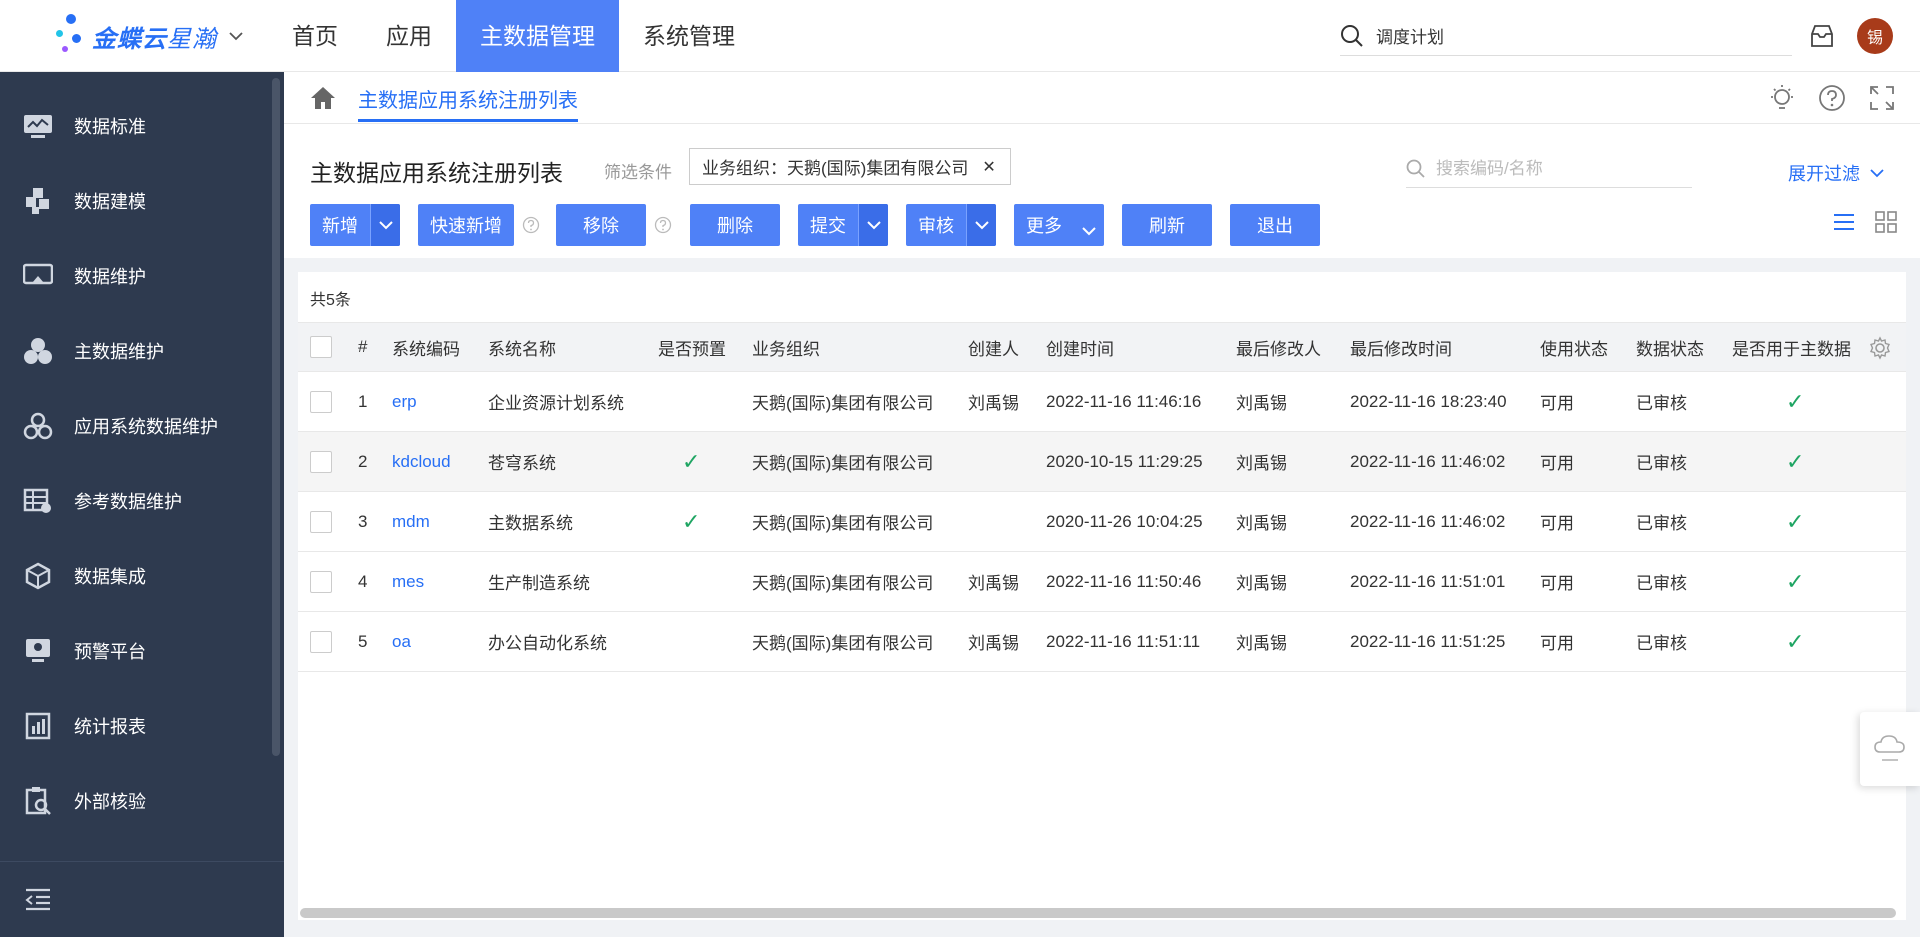  Describe the element at coordinates (276, 417) in the screenshot. I see `sidebar-scrollbar` at that location.